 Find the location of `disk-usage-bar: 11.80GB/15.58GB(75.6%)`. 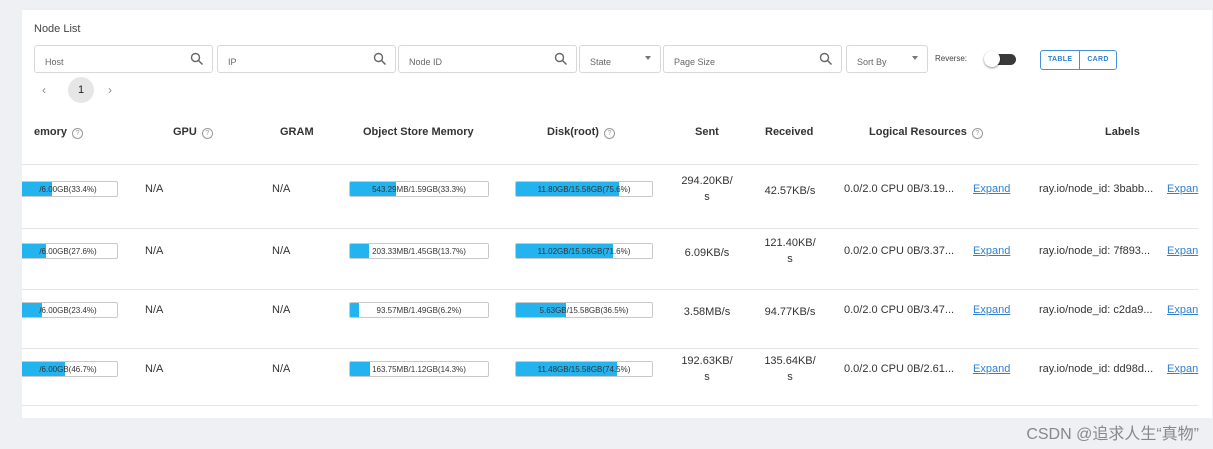

disk-usage-bar: 11.80GB/15.58GB(75.6%) is located at coordinates (584, 189).